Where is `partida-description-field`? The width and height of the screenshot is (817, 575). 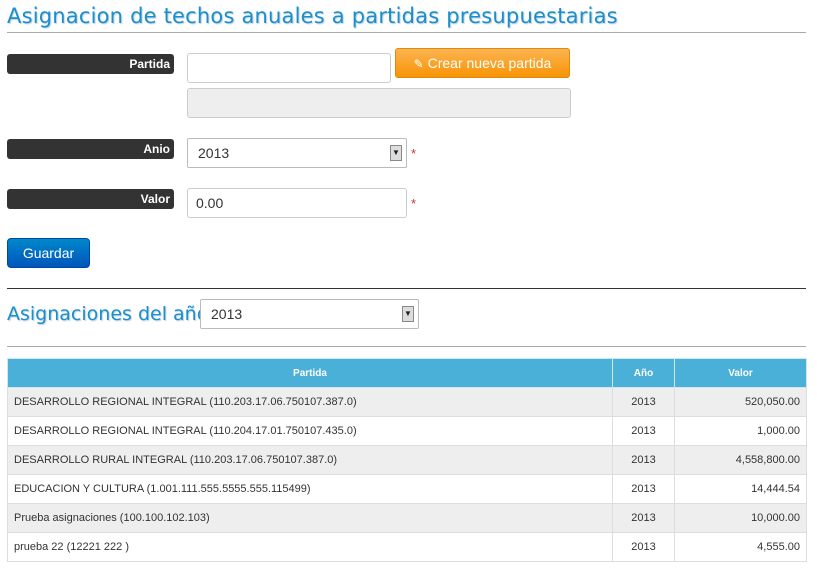 partida-description-field is located at coordinates (379, 103).